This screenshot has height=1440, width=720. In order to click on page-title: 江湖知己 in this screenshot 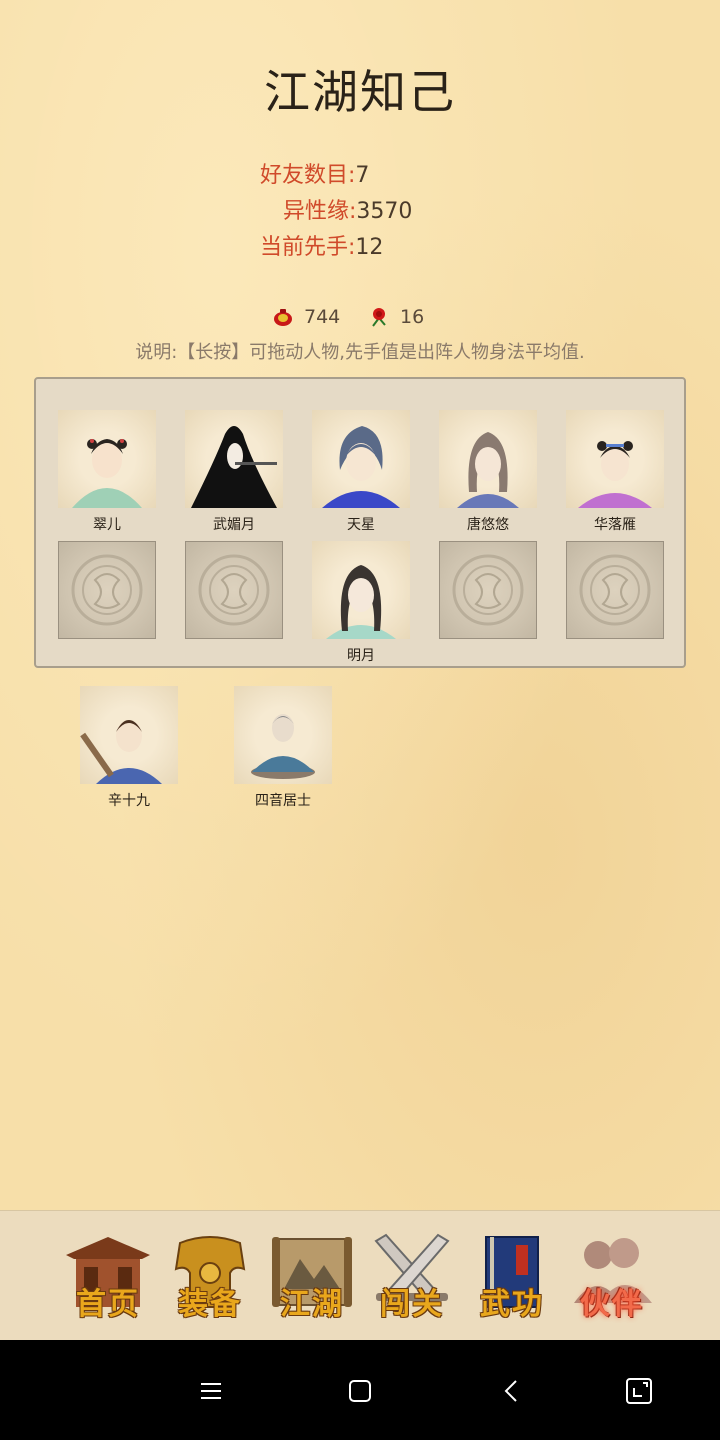, I will do `click(360, 92)`.